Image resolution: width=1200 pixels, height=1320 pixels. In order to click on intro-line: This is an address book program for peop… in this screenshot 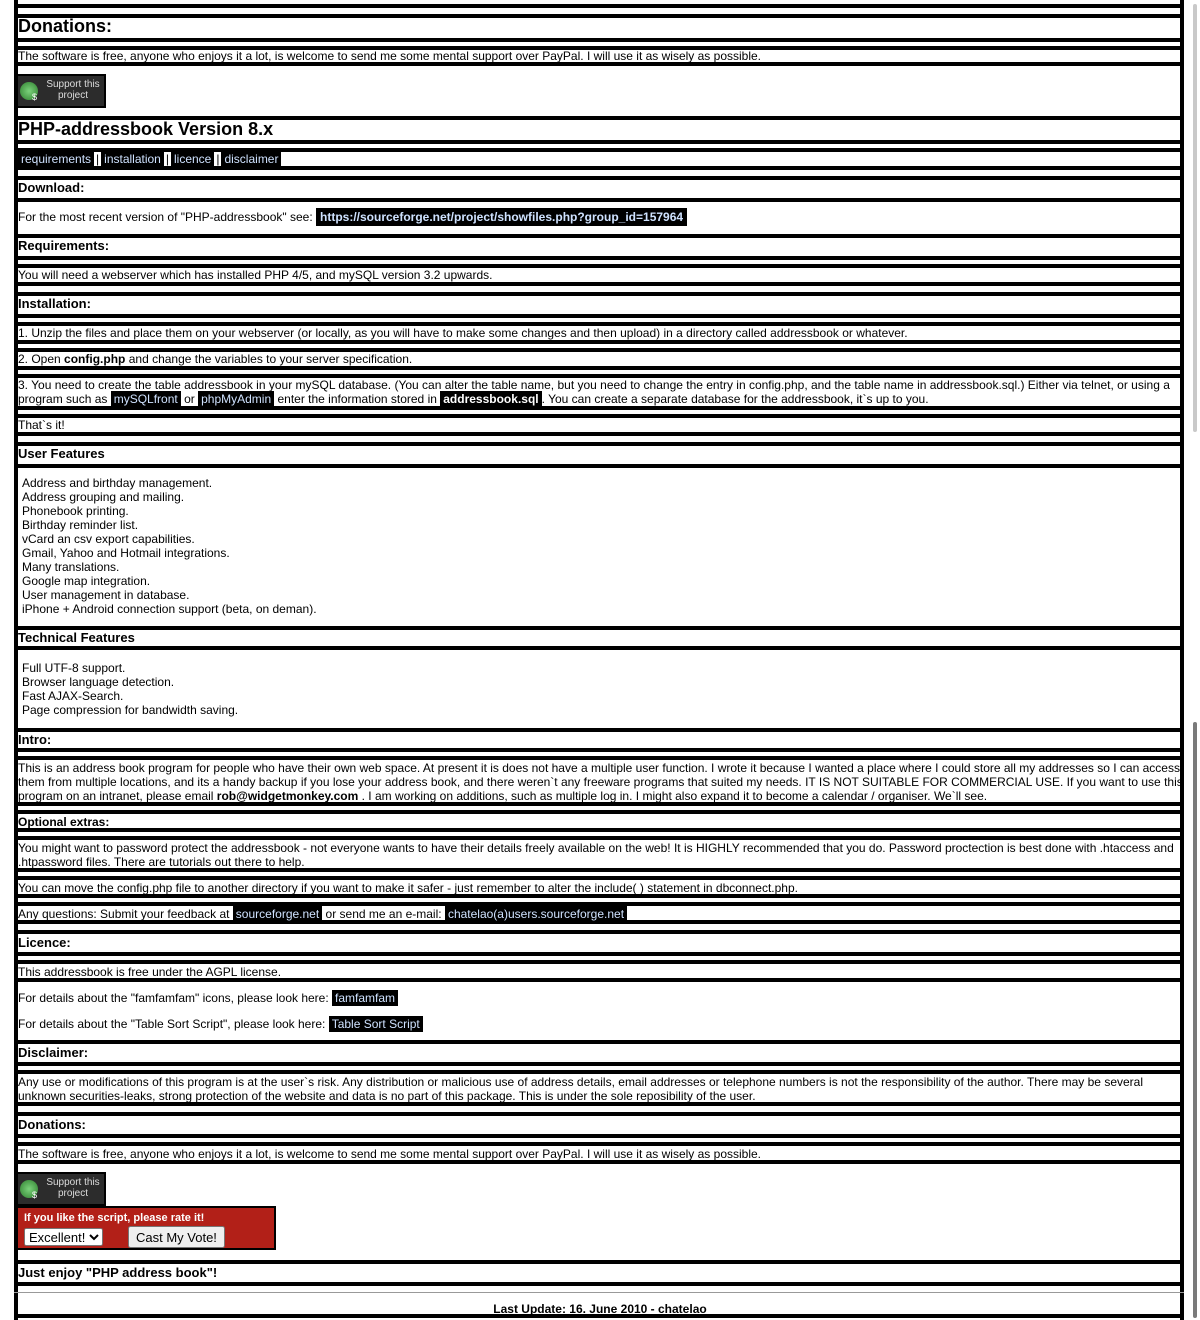, I will do `click(599, 768)`.